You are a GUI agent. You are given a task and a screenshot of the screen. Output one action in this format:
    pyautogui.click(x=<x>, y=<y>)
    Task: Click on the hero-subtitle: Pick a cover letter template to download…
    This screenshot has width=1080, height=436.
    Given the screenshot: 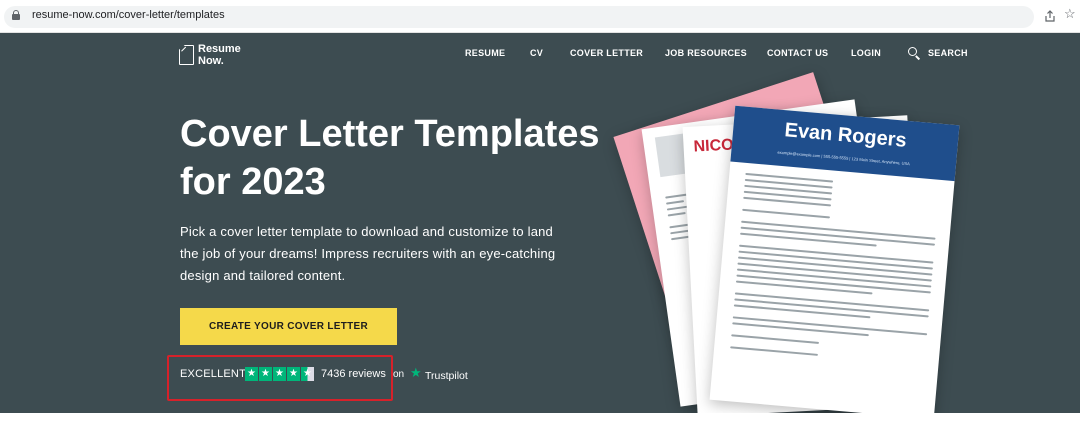 What is the action you would take?
    pyautogui.click(x=368, y=253)
    